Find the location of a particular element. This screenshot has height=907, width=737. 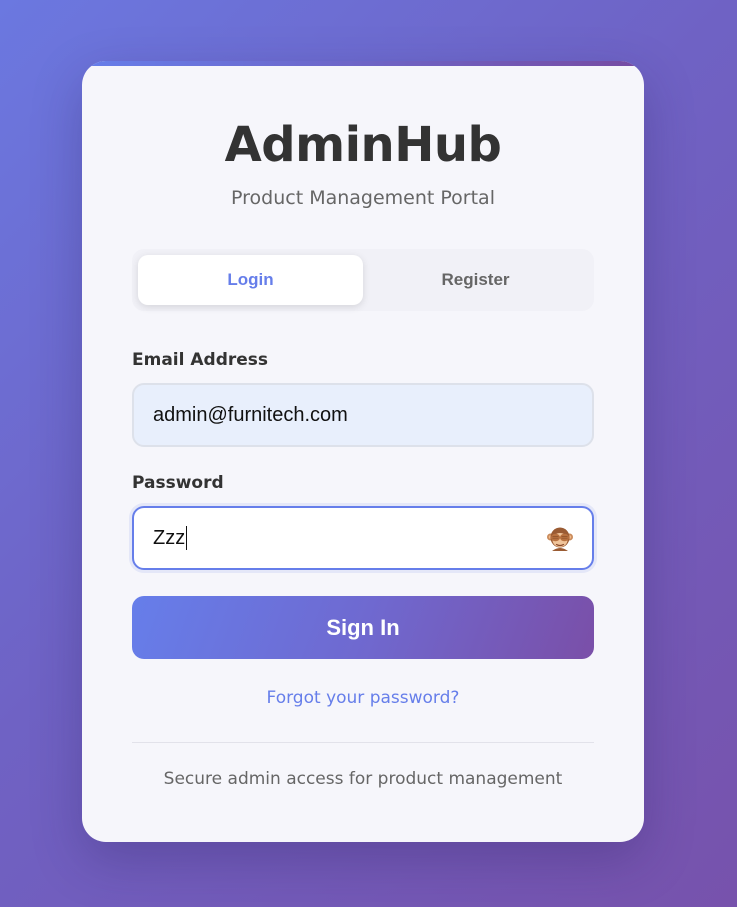

password-value-wrap: Zzz is located at coordinates (170, 538).